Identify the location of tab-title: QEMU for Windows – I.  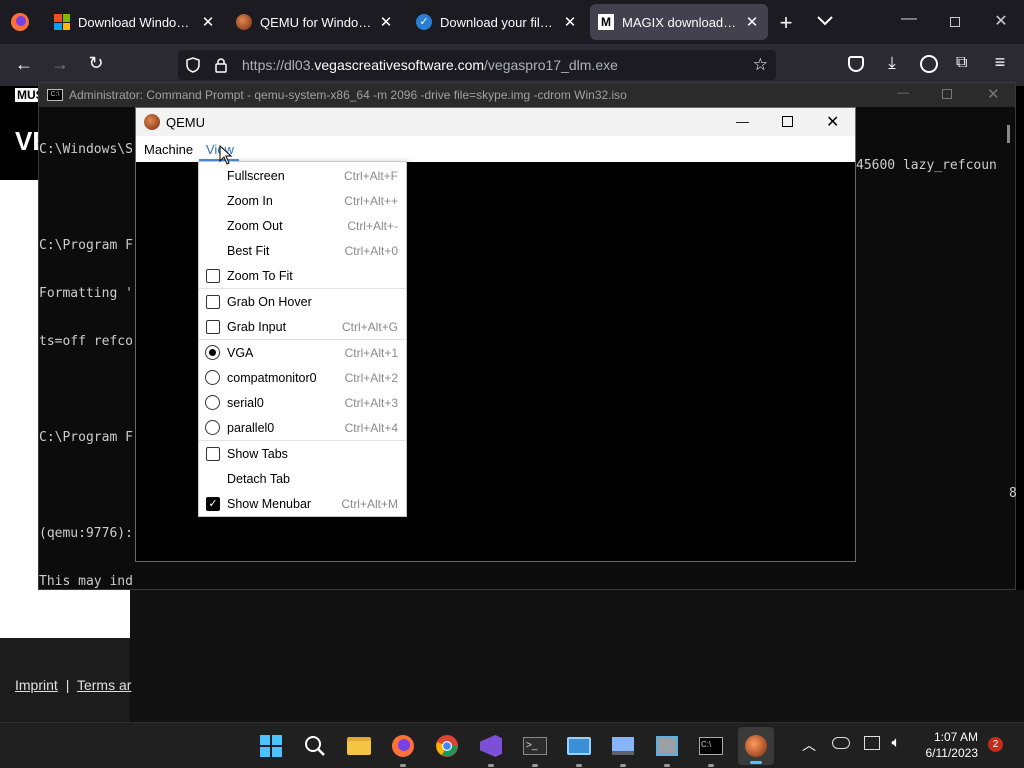
(316, 22).